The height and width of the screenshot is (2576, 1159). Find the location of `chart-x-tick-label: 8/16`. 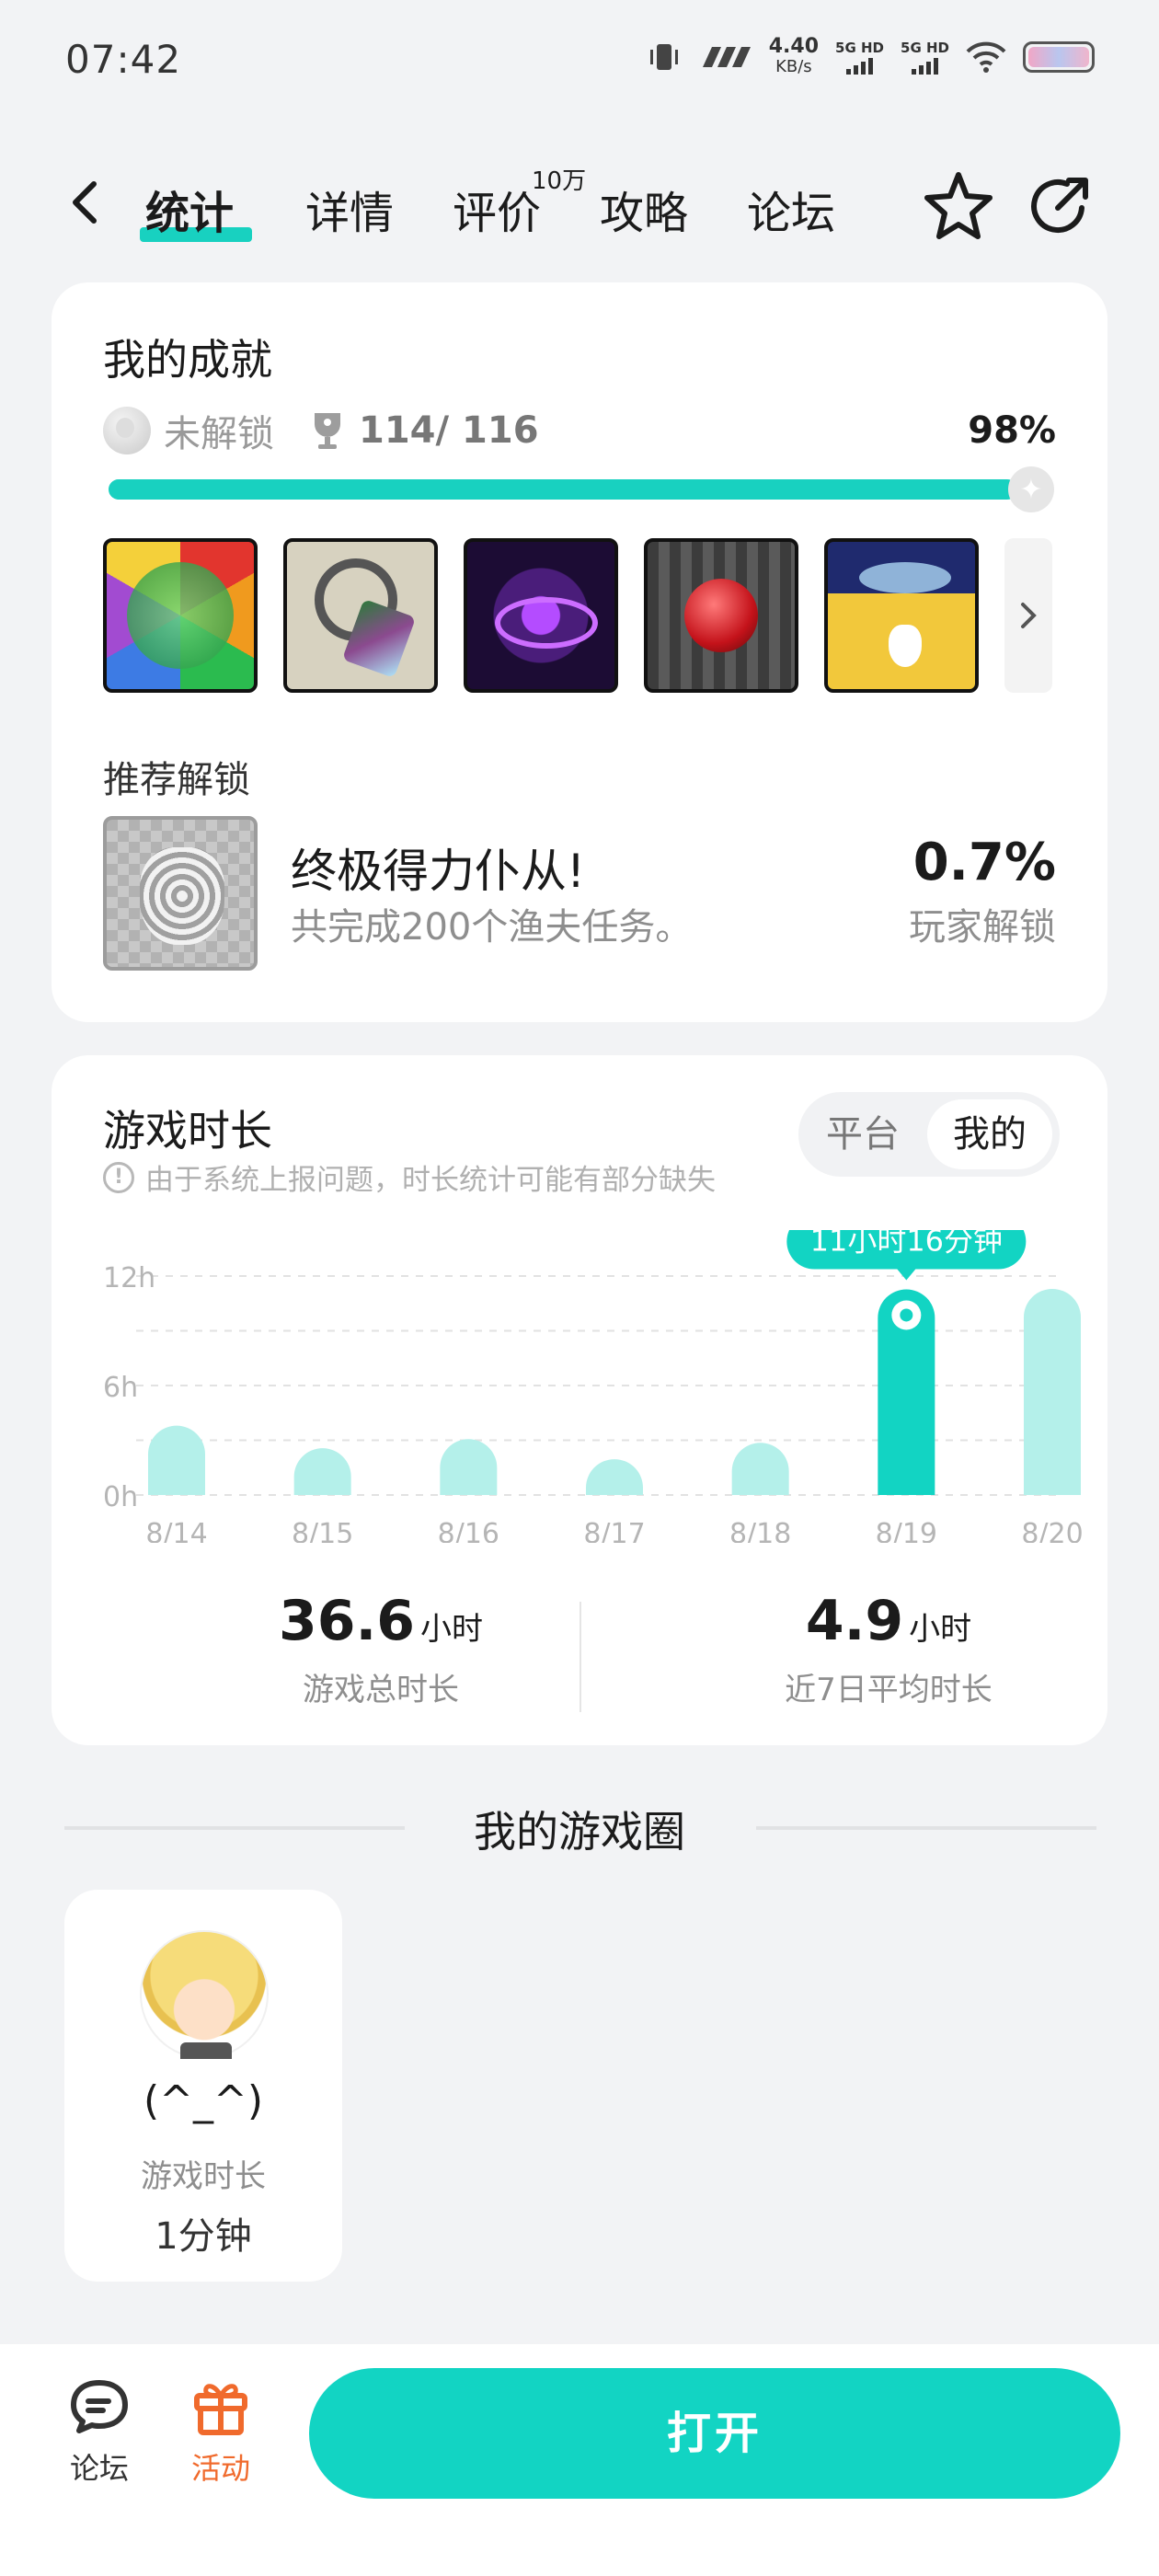

chart-x-tick-label: 8/16 is located at coordinates (468, 1530).